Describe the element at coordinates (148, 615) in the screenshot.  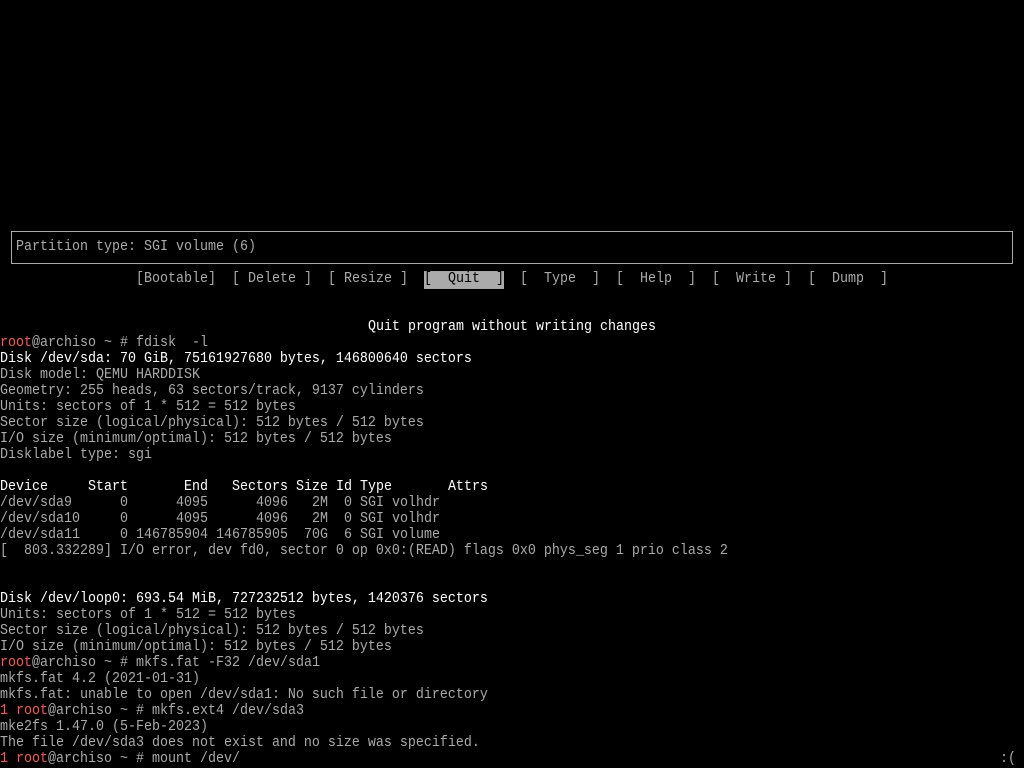
I see `loop-disk-info-text: Units: sectors of 1 * 512 = 512 bytes` at that location.